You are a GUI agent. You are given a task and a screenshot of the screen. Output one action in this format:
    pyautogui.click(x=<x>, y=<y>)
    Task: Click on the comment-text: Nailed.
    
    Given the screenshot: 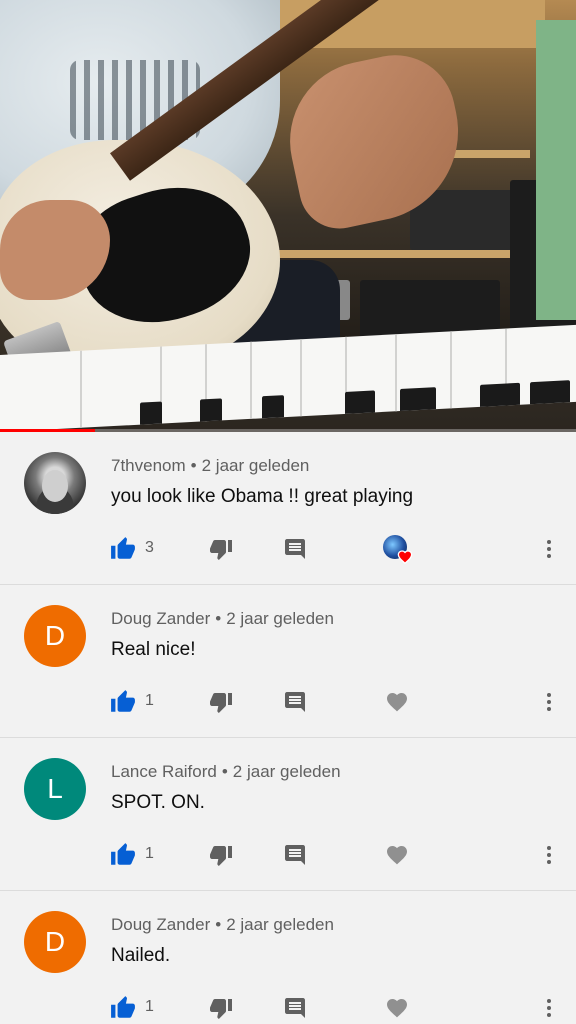 What is the action you would take?
    pyautogui.click(x=141, y=955)
    